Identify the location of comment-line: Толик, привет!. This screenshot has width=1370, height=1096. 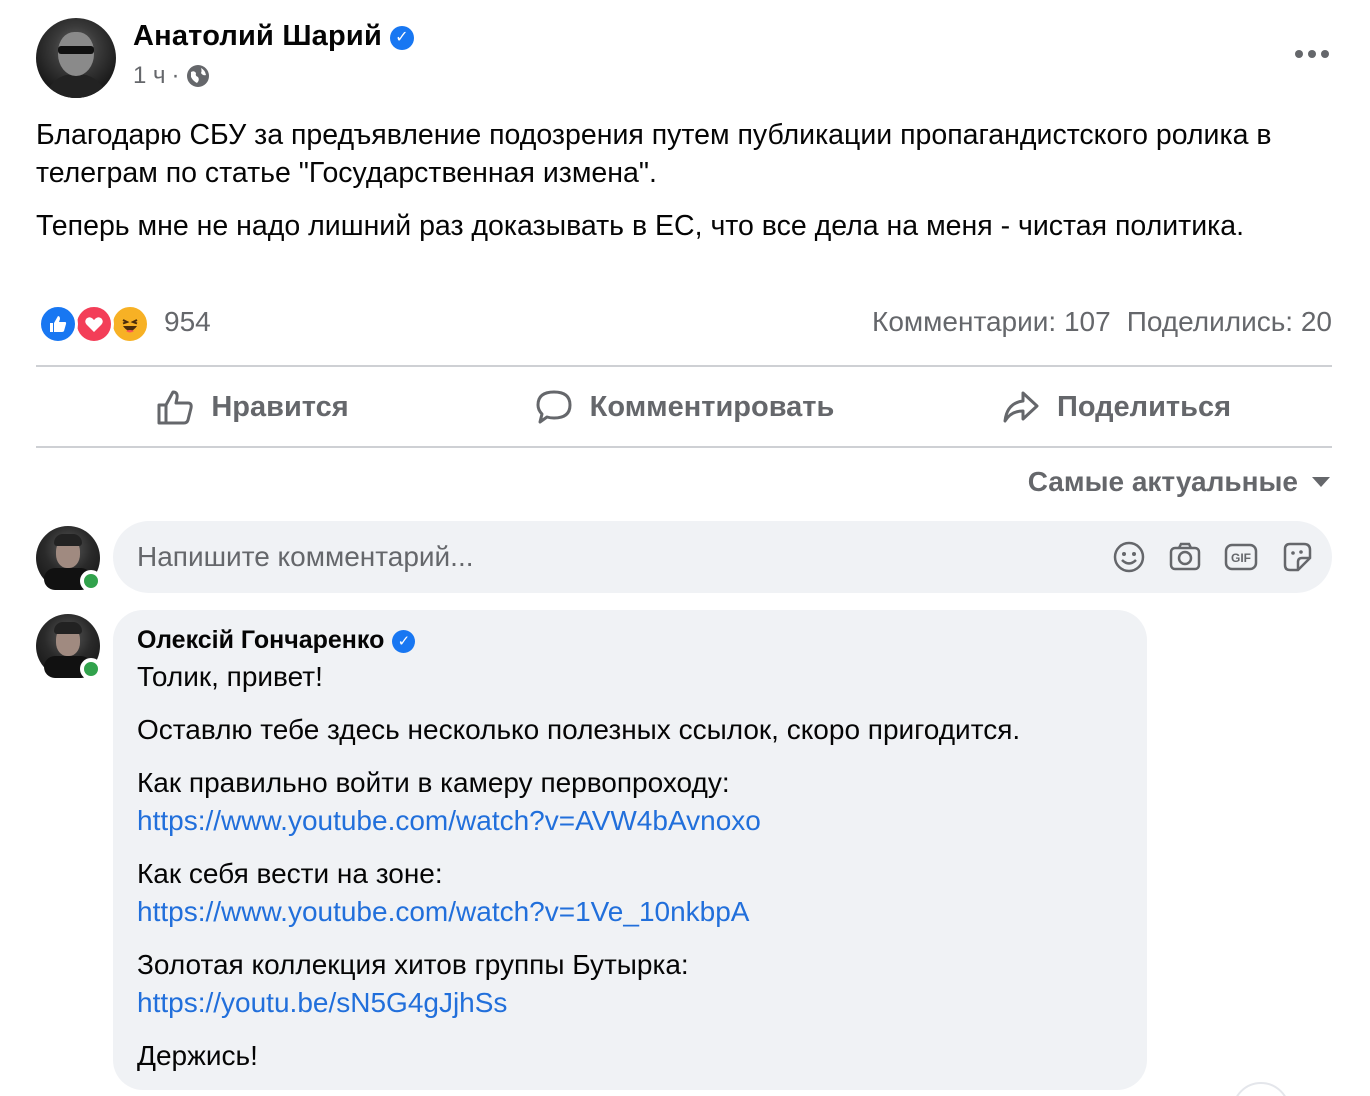
(230, 676).